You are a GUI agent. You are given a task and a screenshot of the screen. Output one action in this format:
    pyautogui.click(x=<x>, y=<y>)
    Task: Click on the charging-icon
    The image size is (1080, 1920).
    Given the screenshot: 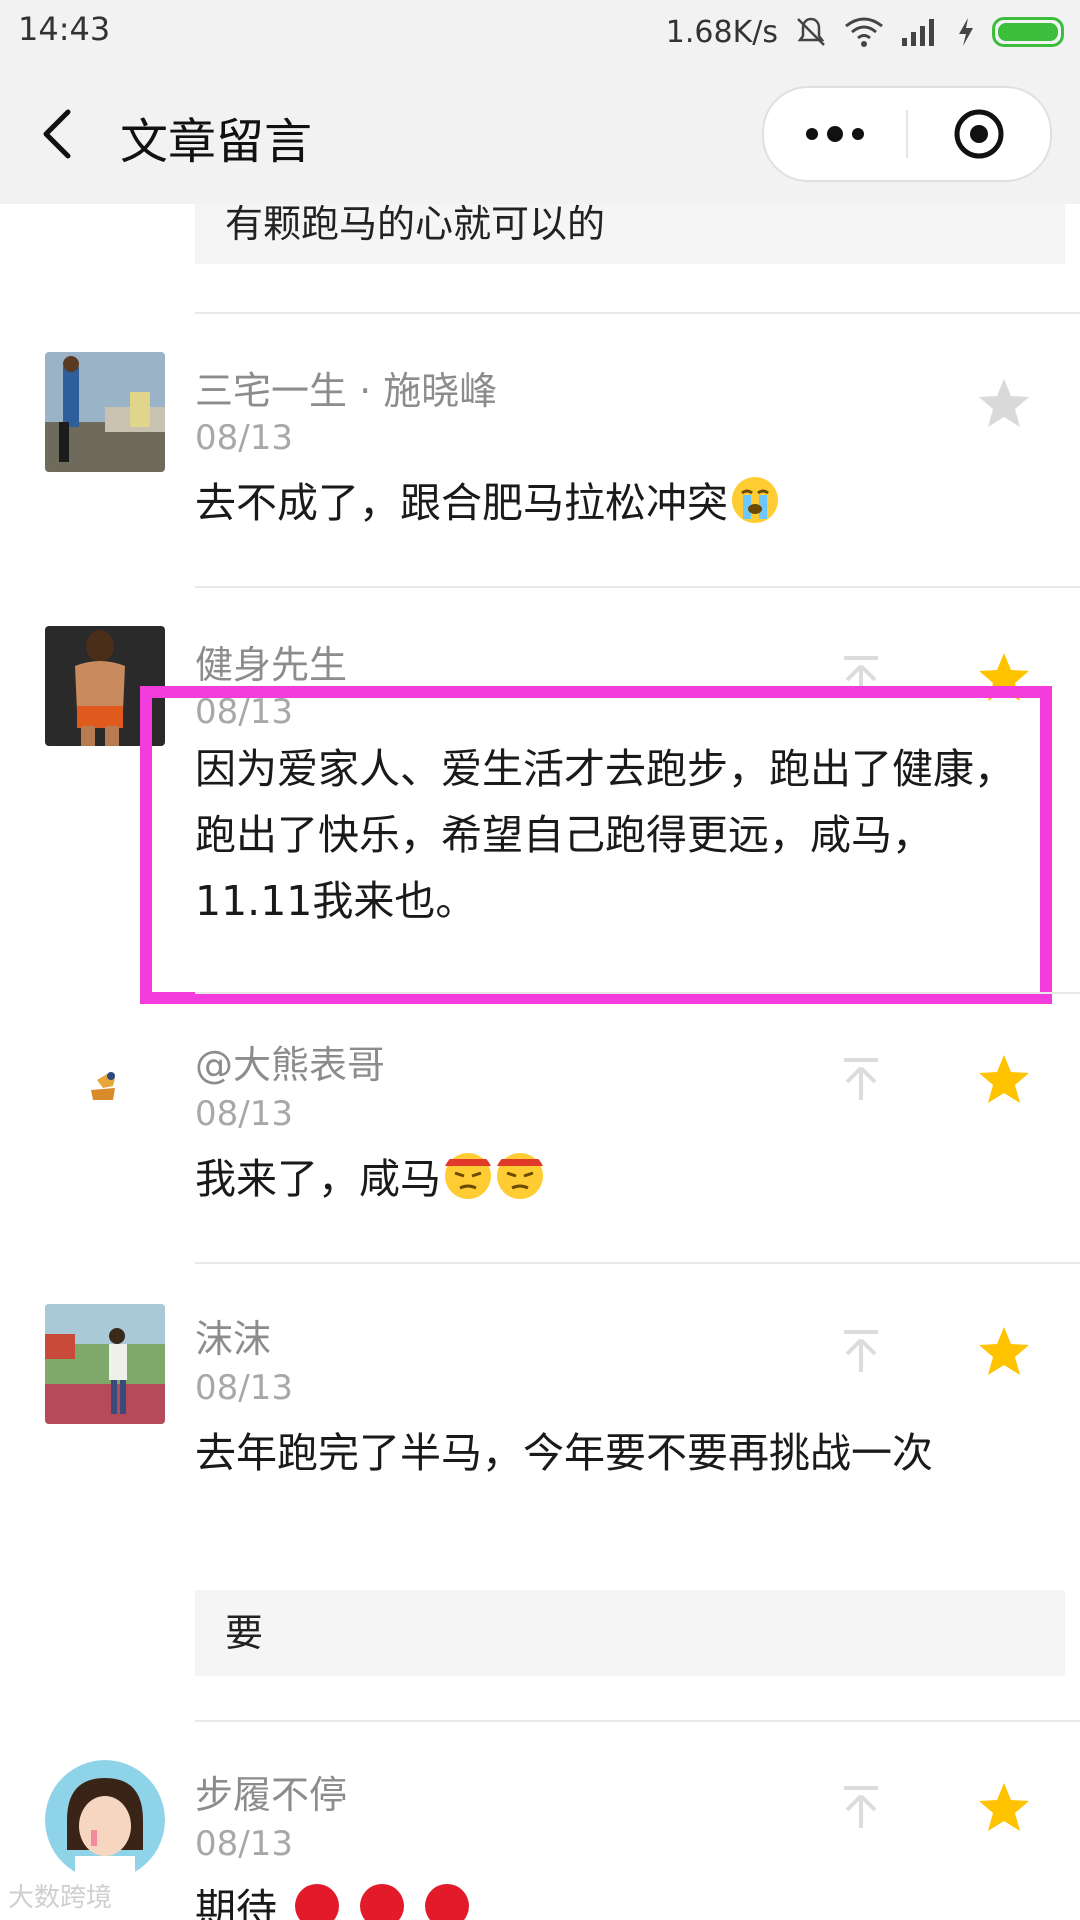 What is the action you would take?
    pyautogui.click(x=966, y=32)
    